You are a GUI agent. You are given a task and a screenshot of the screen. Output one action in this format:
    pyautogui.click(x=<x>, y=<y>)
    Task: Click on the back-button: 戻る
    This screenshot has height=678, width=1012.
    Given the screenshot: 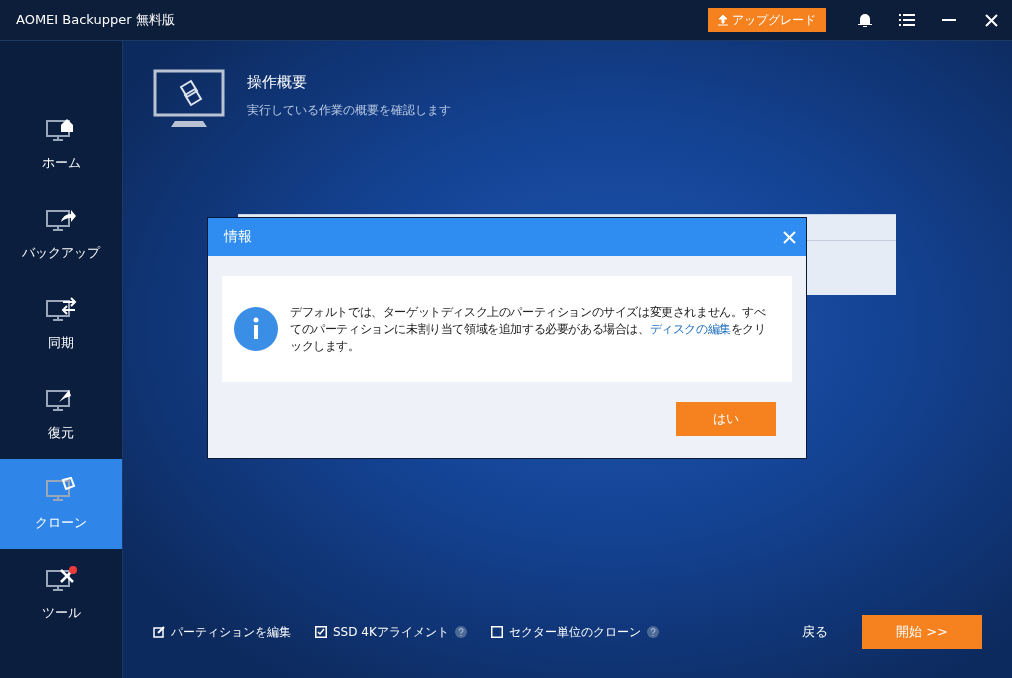 What is the action you would take?
    pyautogui.click(x=815, y=632)
    